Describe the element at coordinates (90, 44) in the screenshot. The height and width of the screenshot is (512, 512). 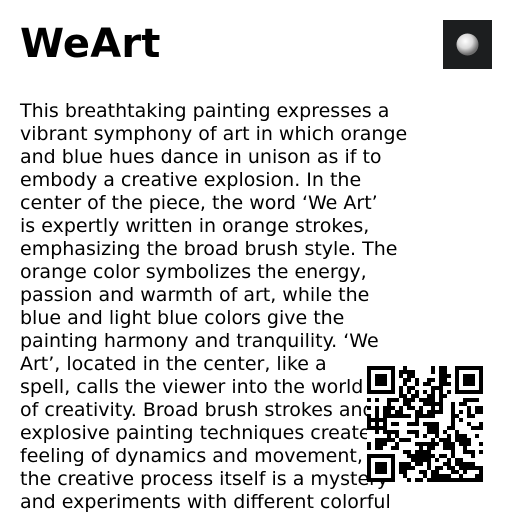
I see `page-title: WeArt` at that location.